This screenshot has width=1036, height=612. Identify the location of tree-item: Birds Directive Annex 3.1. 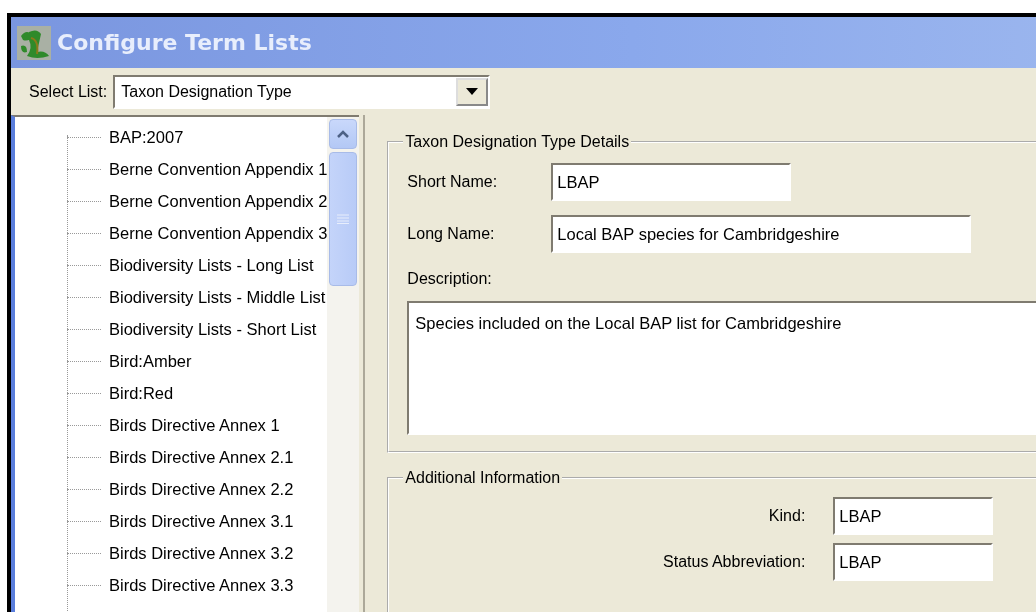
(201, 521).